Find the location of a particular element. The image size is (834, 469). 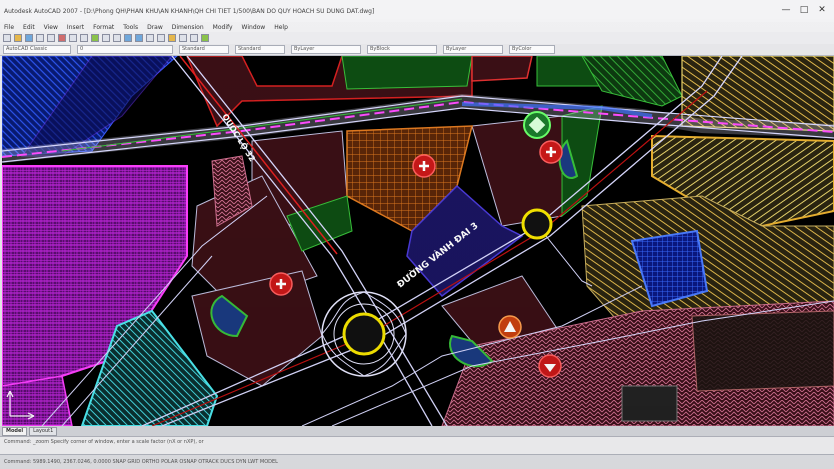

menu-window: Window is located at coordinates (254, 27).